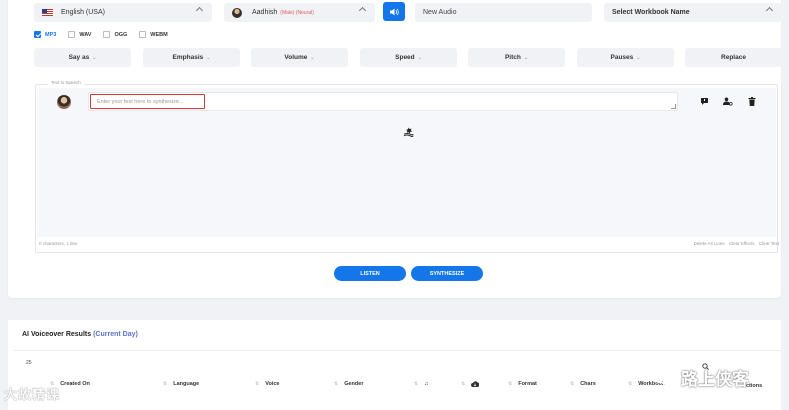 Image resolution: width=789 pixels, height=410 pixels. What do you see at coordinates (709, 243) in the screenshot?
I see `delete-all-lines-link: Delete All Lines` at bounding box center [709, 243].